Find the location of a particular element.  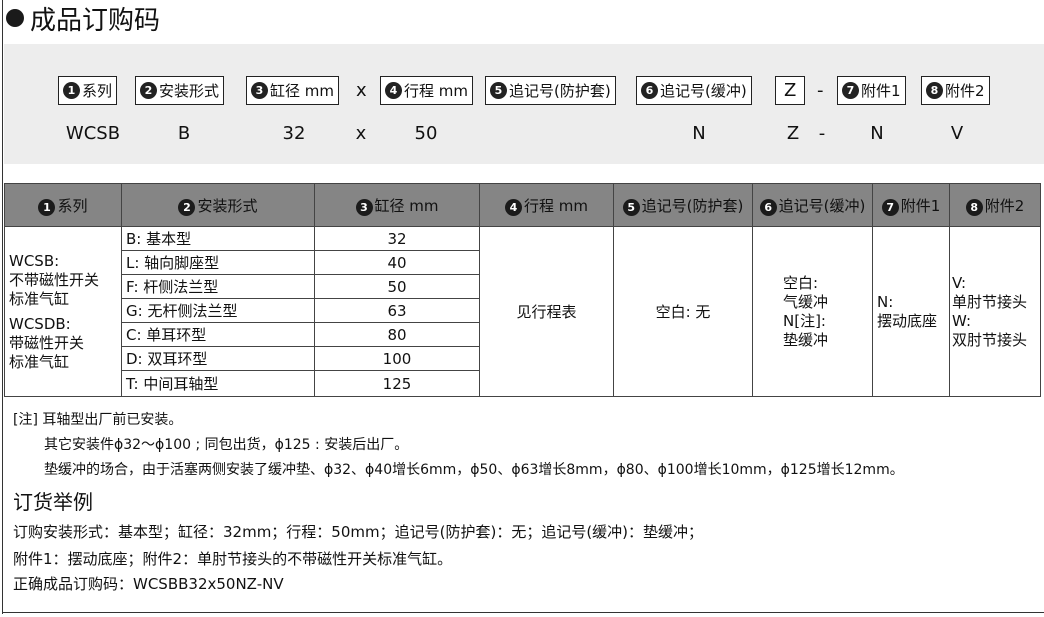

mount-cell: L: 轴向脚座型 is located at coordinates (218, 262).